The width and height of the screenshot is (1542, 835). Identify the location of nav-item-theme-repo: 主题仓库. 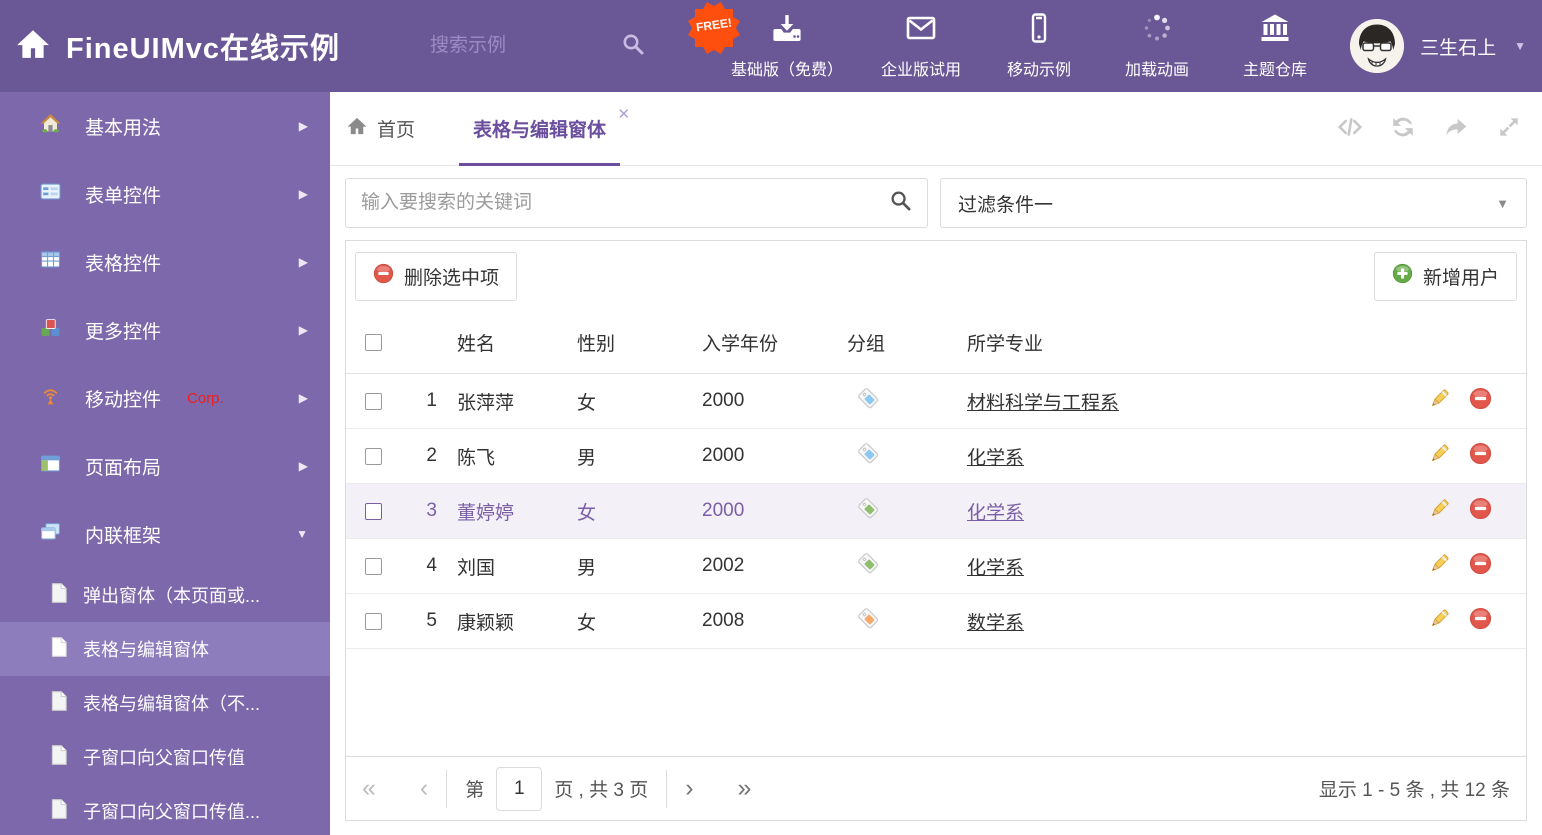
(1275, 46).